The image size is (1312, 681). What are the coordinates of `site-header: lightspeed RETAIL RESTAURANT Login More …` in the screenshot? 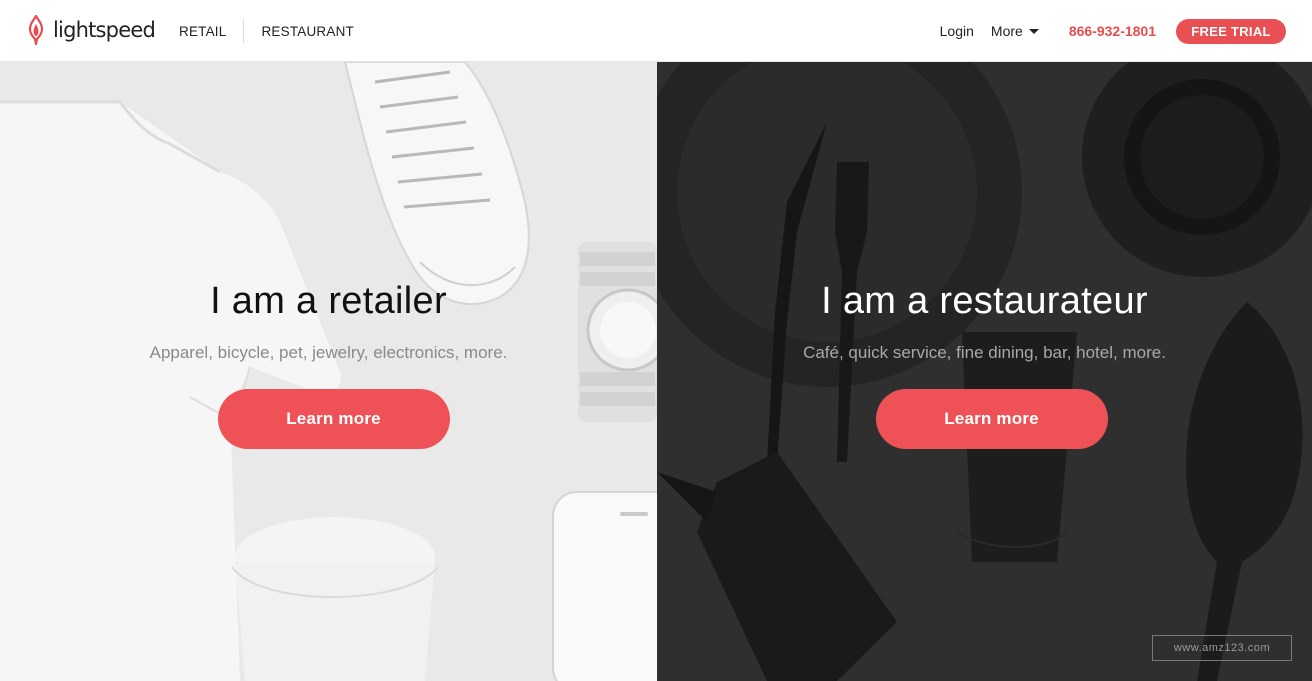 It's located at (656, 31).